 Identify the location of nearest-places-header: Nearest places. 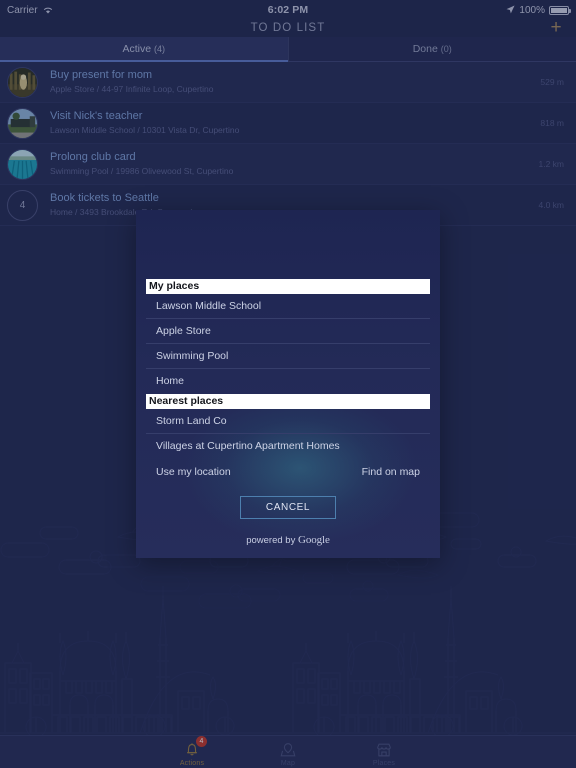
(288, 401).